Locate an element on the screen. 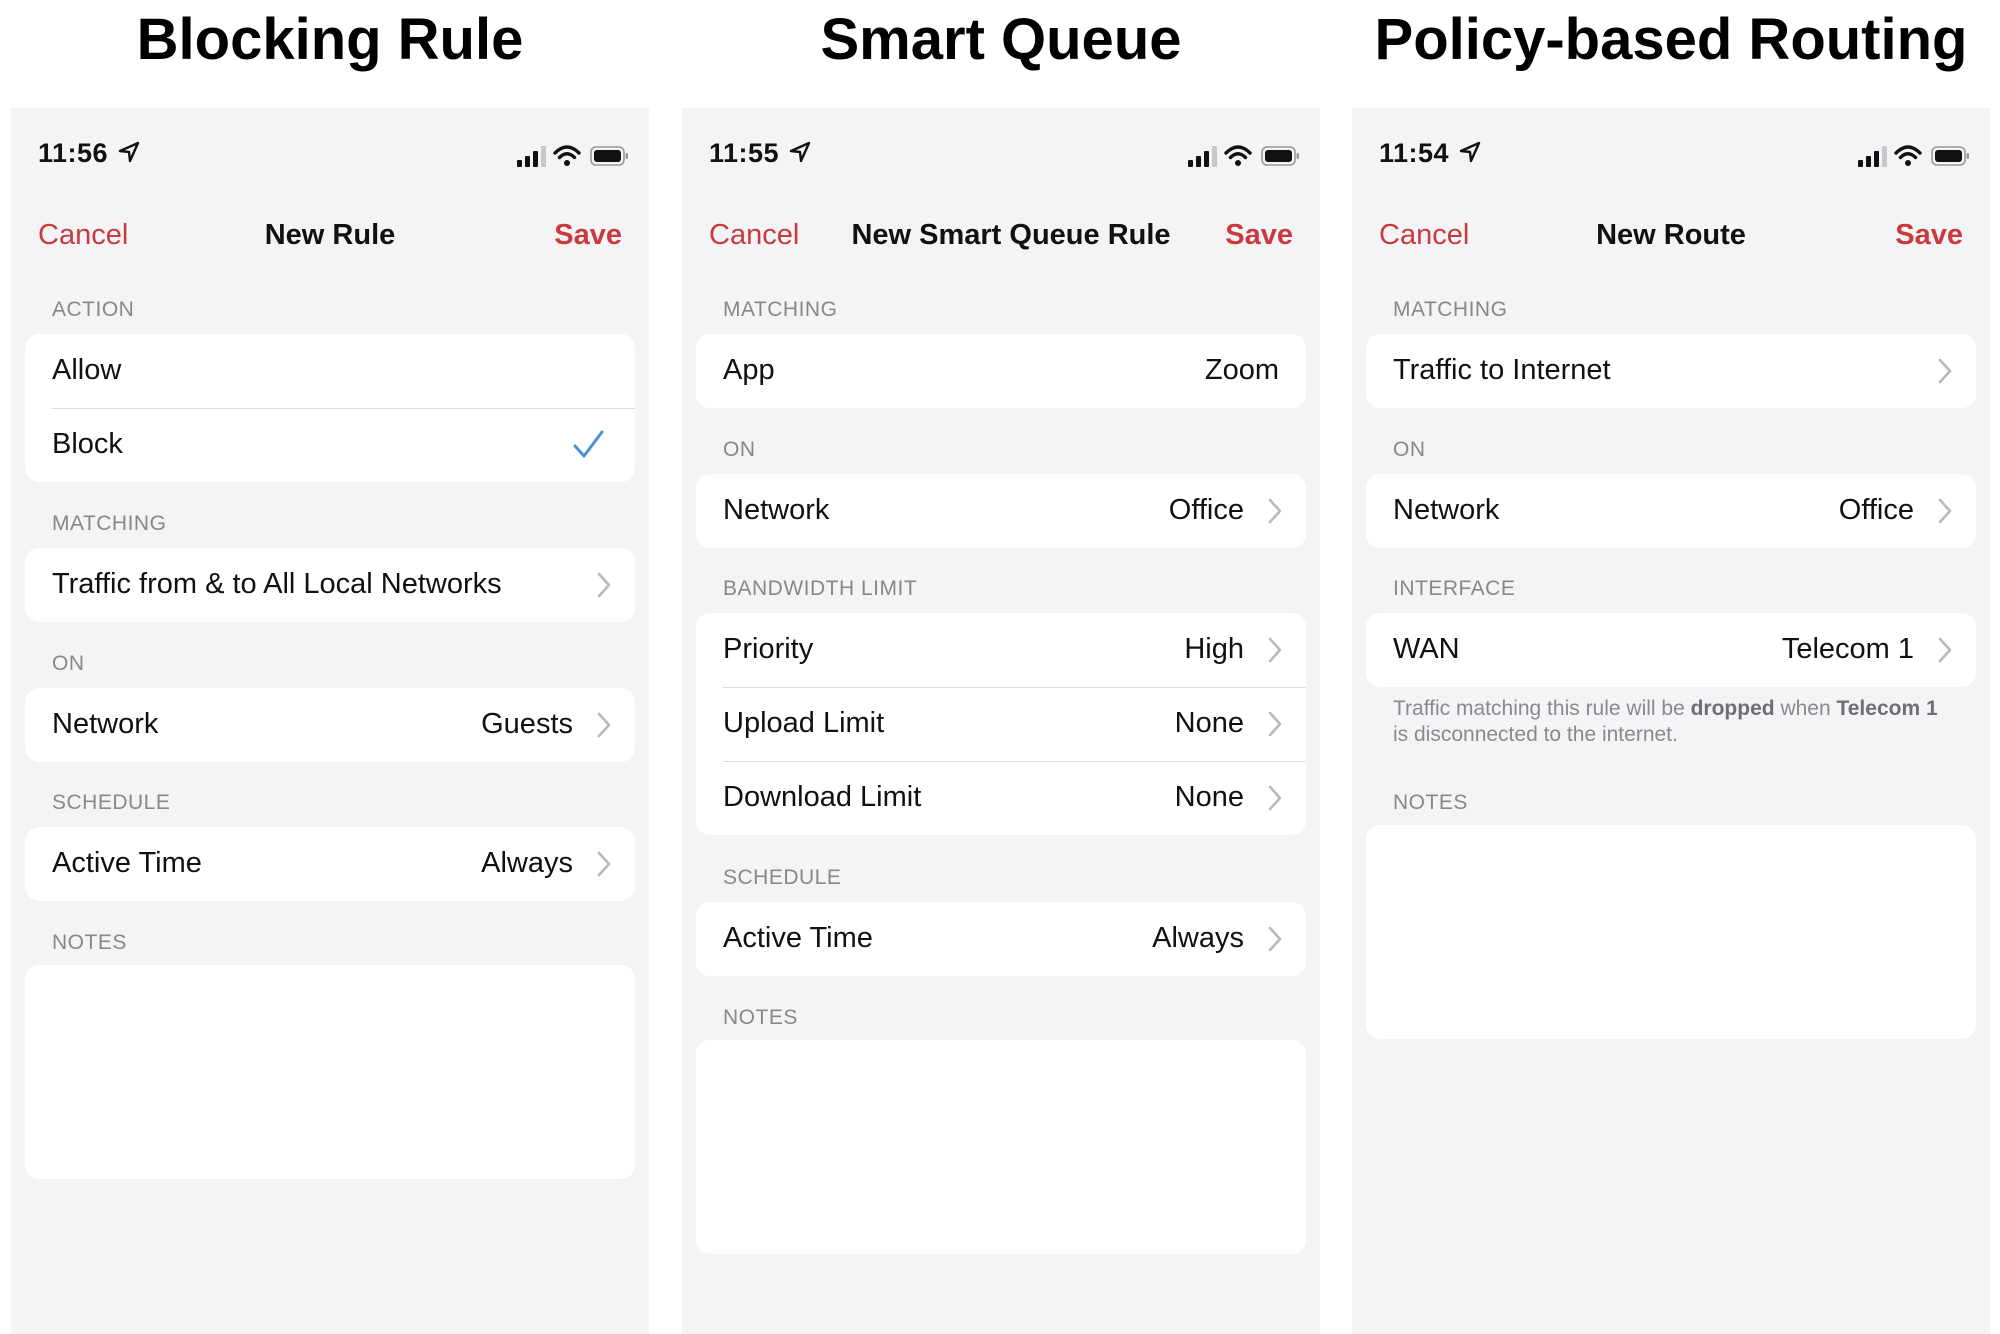 The height and width of the screenshot is (1334, 2000). priority-value: High is located at coordinates (1214, 649).